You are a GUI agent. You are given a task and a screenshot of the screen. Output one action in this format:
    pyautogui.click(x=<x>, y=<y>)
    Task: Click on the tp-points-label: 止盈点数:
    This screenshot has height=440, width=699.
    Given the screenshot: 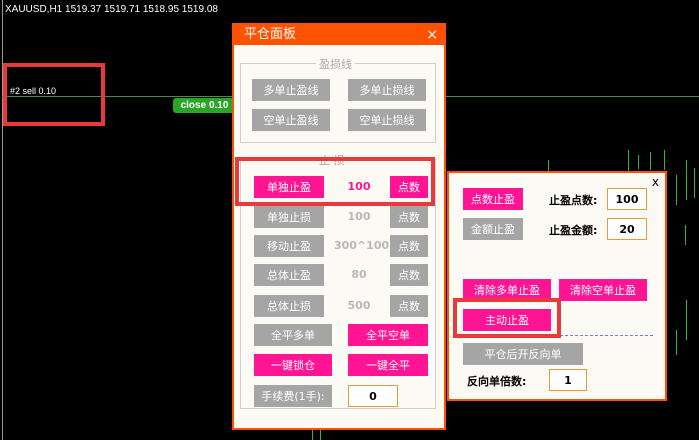 What is the action you would take?
    pyautogui.click(x=573, y=200)
    